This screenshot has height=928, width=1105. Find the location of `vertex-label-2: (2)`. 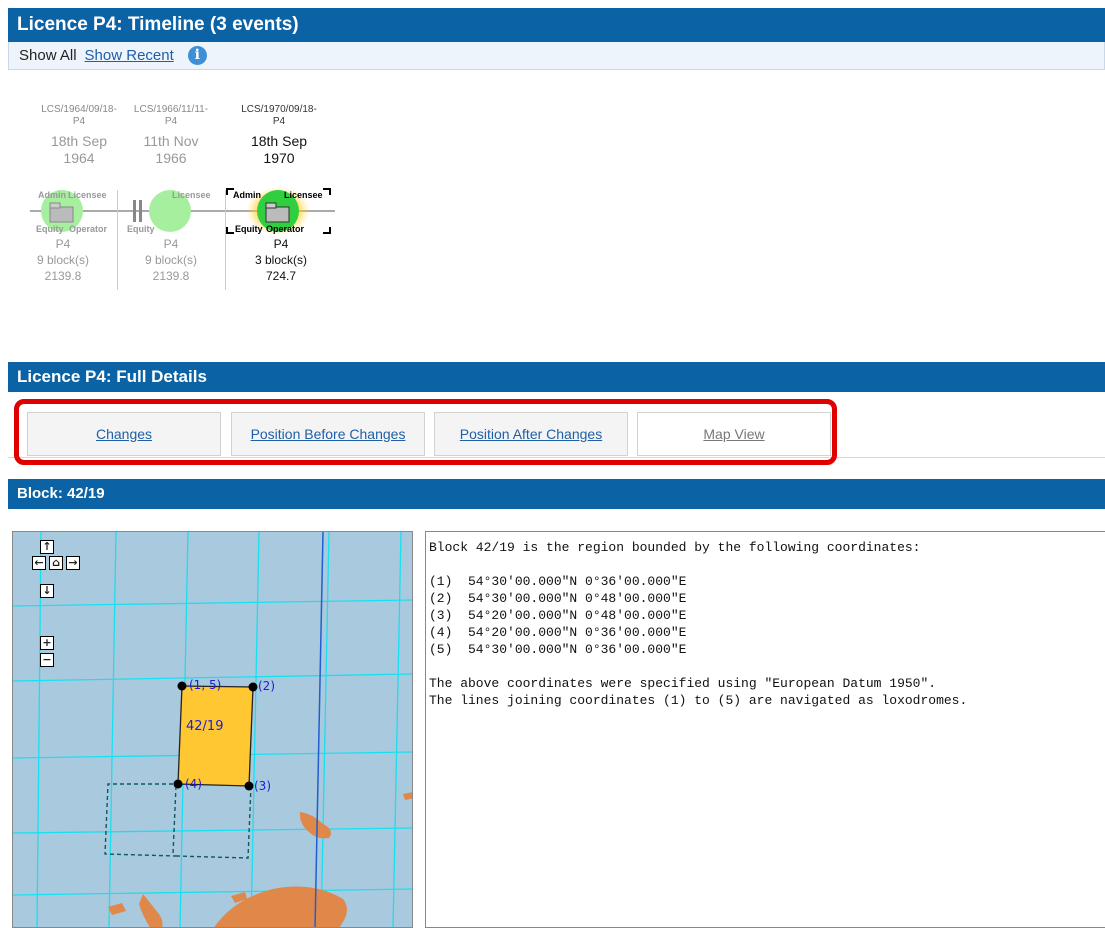

vertex-label-2: (2) is located at coordinates (266, 686).